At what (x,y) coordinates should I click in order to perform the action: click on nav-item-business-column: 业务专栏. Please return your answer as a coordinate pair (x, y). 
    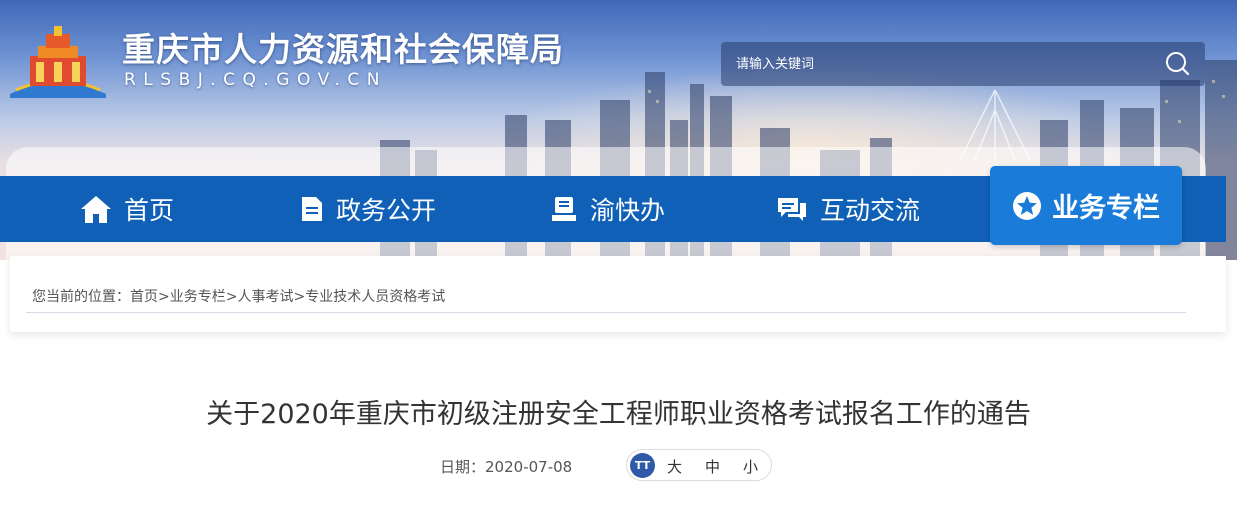
    Looking at the image, I should click on (1086, 205).